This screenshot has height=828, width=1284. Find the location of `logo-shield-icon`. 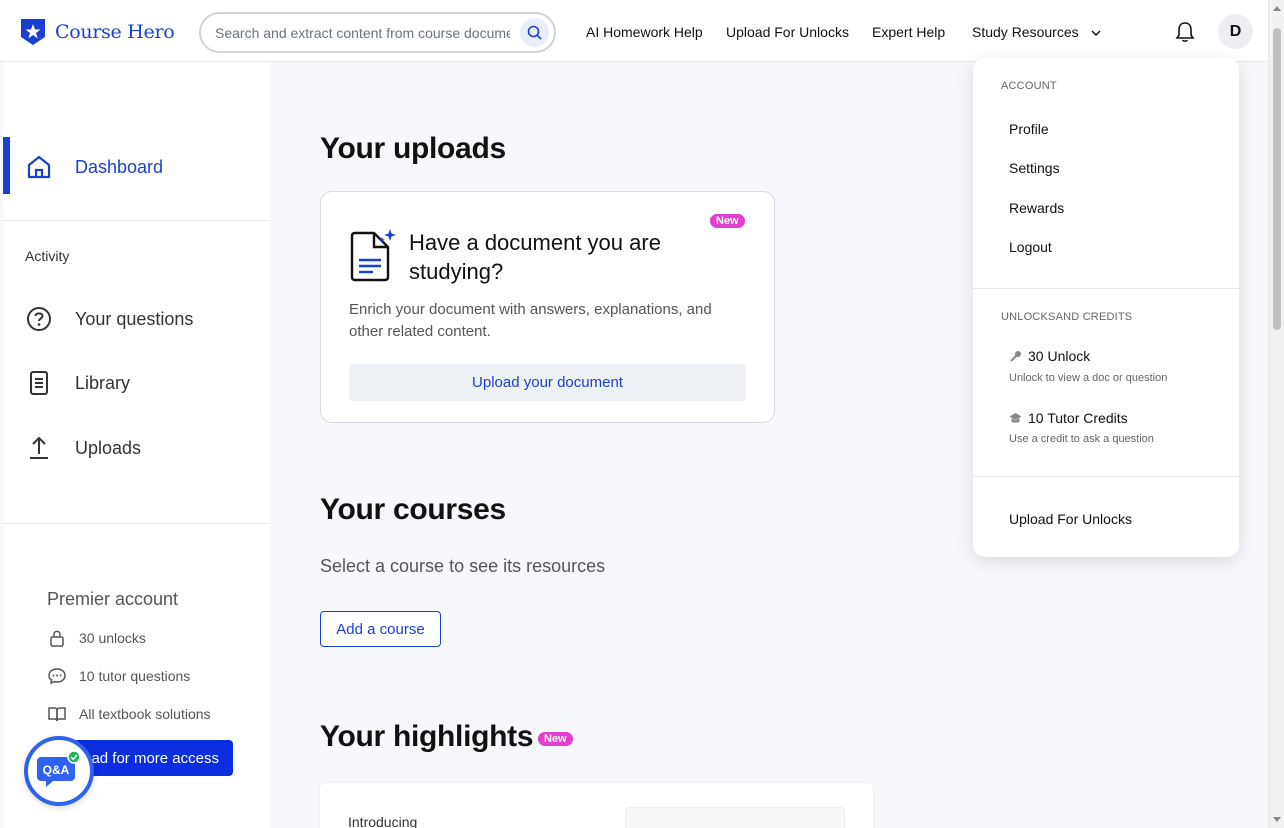

logo-shield-icon is located at coordinates (33, 32).